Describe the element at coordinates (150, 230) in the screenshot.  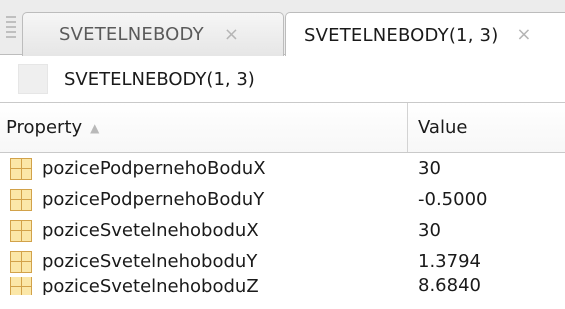
I see `property-name: poziceSvetelnehoboduX` at that location.